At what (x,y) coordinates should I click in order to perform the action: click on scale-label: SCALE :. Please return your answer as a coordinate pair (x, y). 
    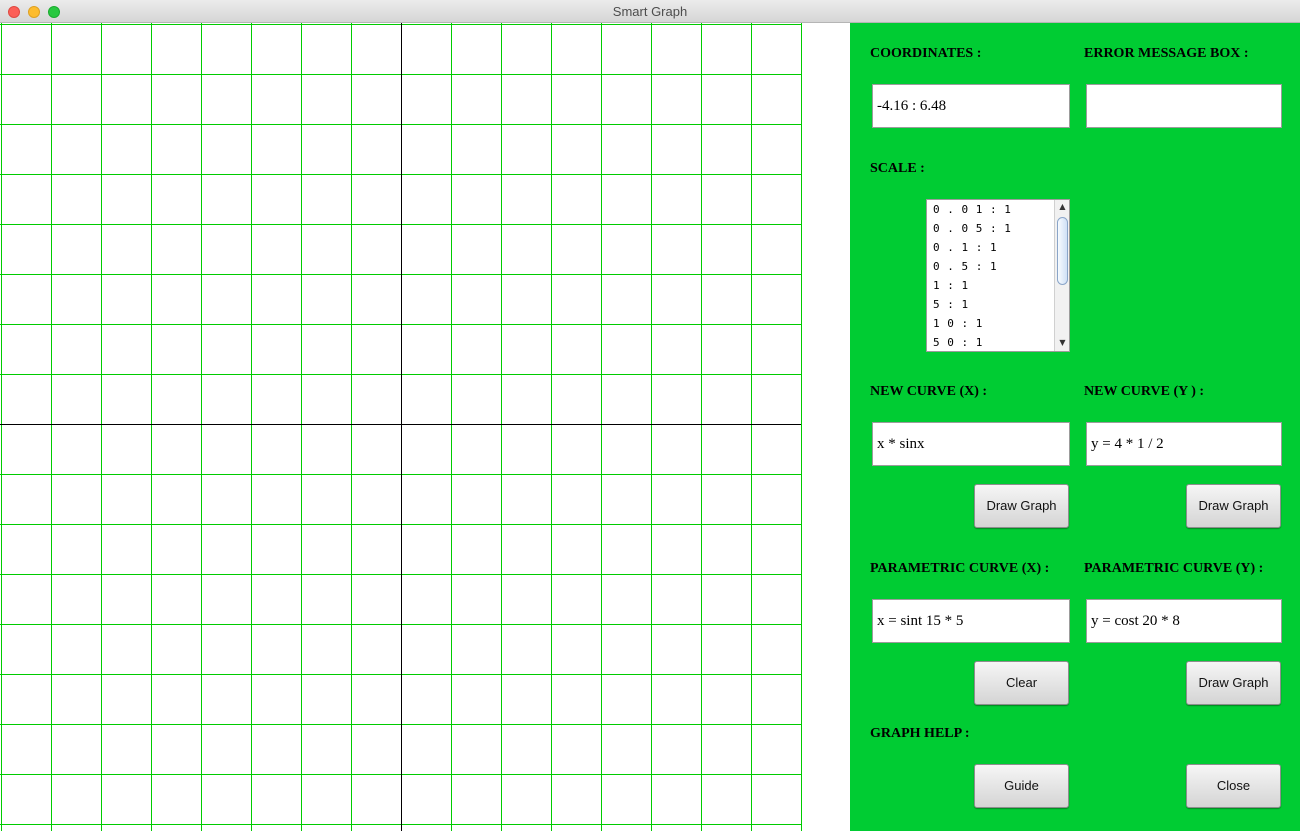
    Looking at the image, I should click on (897, 168).